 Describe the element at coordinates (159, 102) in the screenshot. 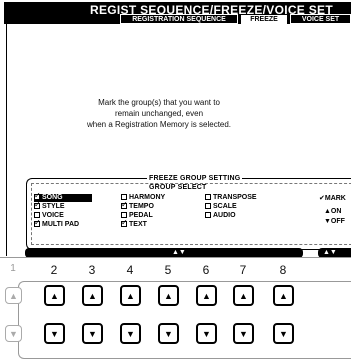

I see `message-line: Mark the group(s) that you want to` at that location.